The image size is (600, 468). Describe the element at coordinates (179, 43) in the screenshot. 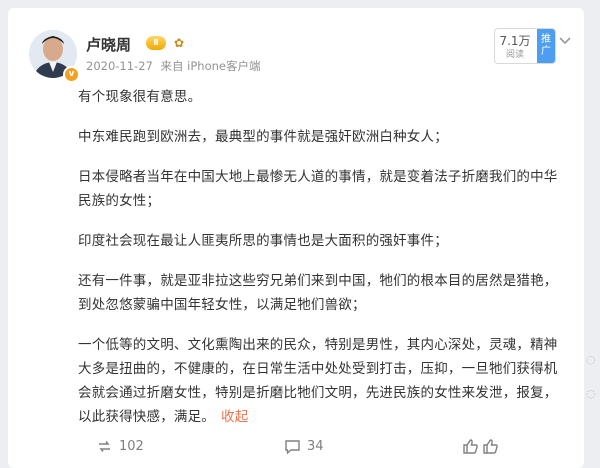

I see `medal-icon: ✿` at that location.